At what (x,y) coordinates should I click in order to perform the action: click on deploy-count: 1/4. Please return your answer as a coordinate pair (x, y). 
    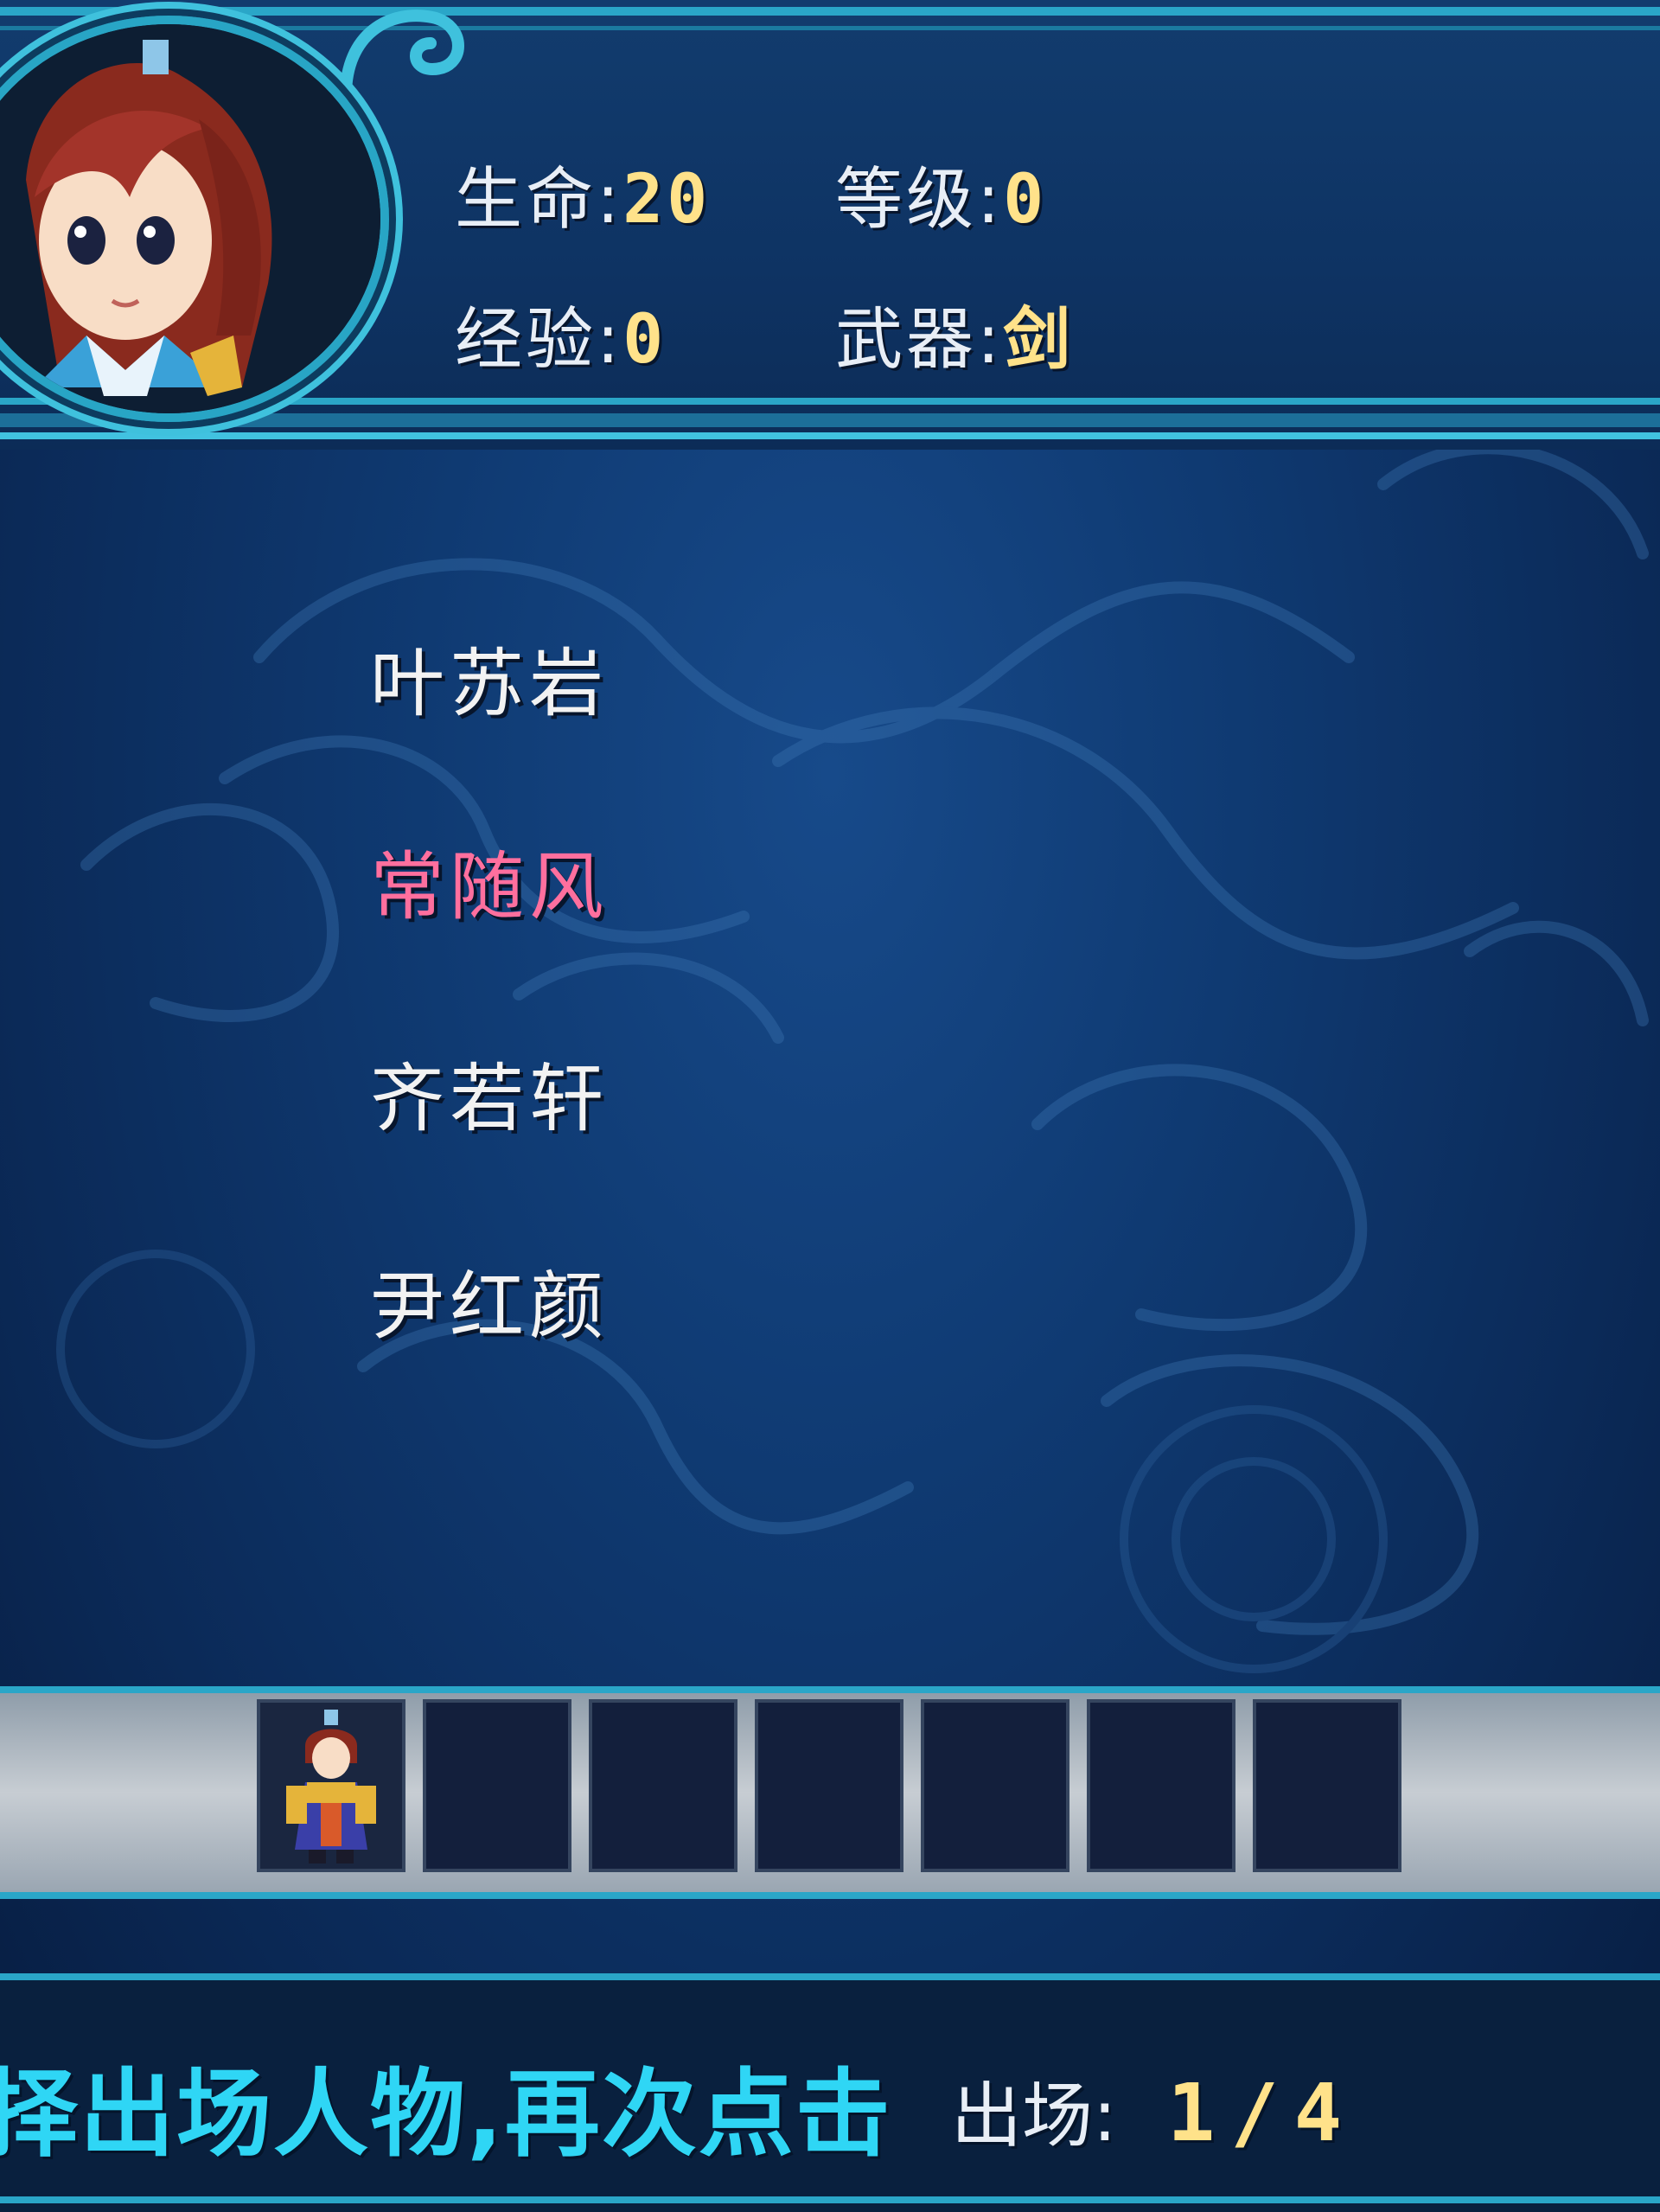
    Looking at the image, I should click on (1262, 2113).